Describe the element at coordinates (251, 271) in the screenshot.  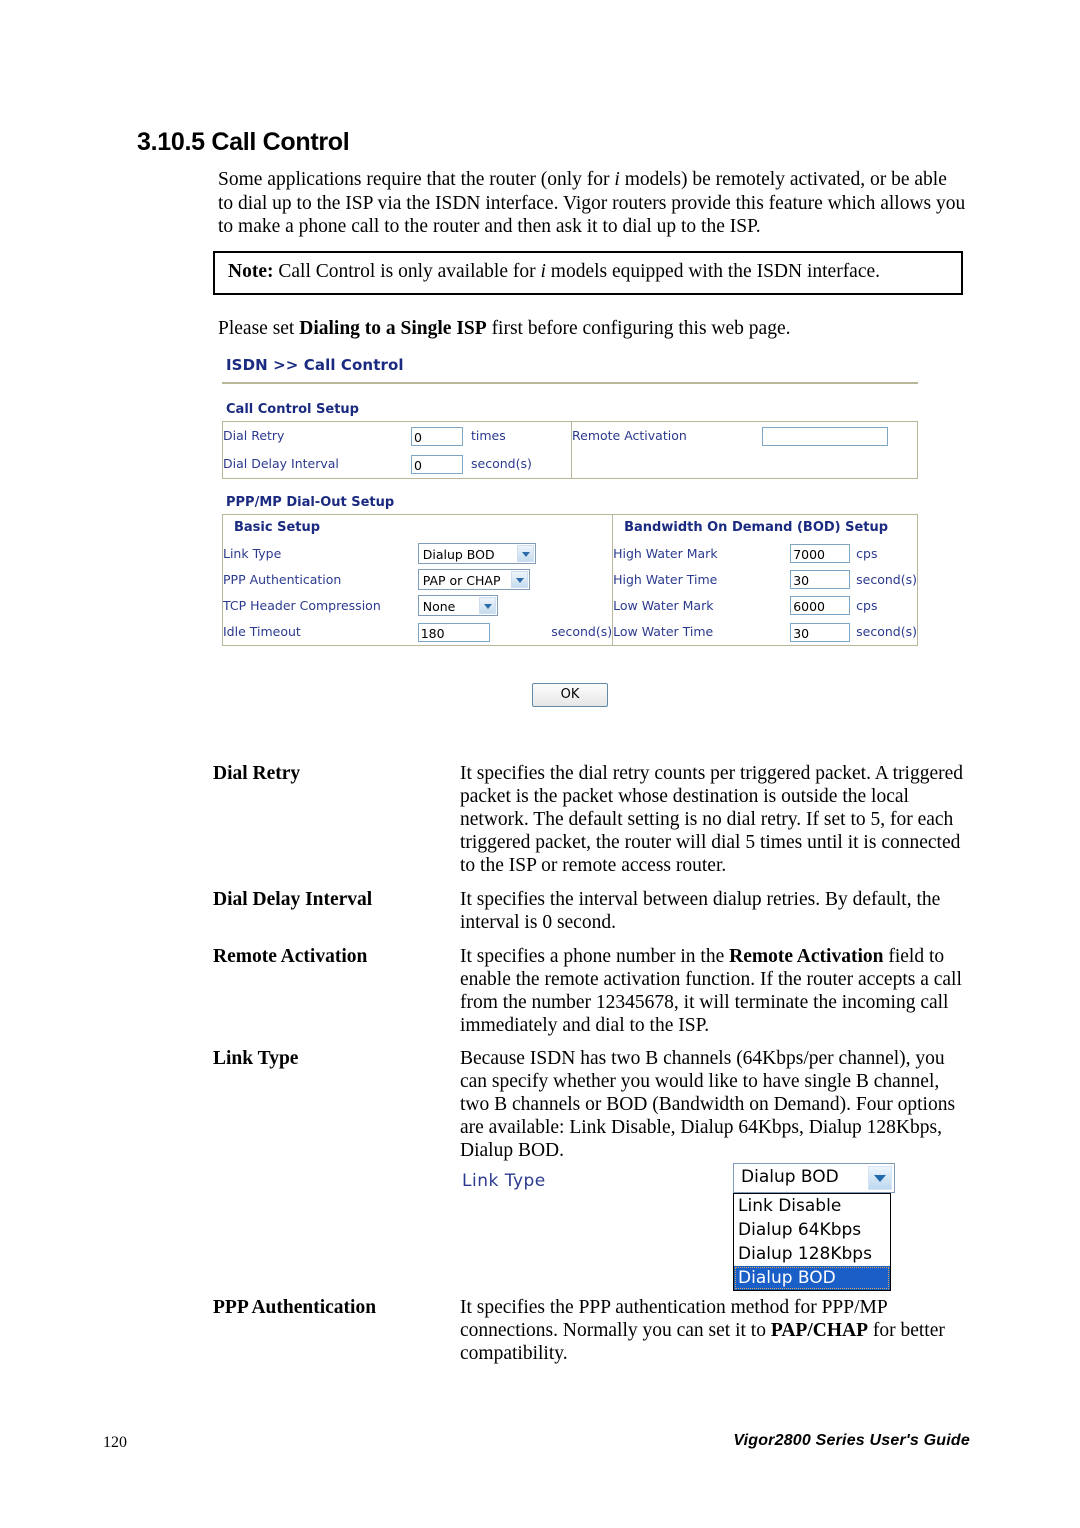
I see `note-label: Note:` at that location.